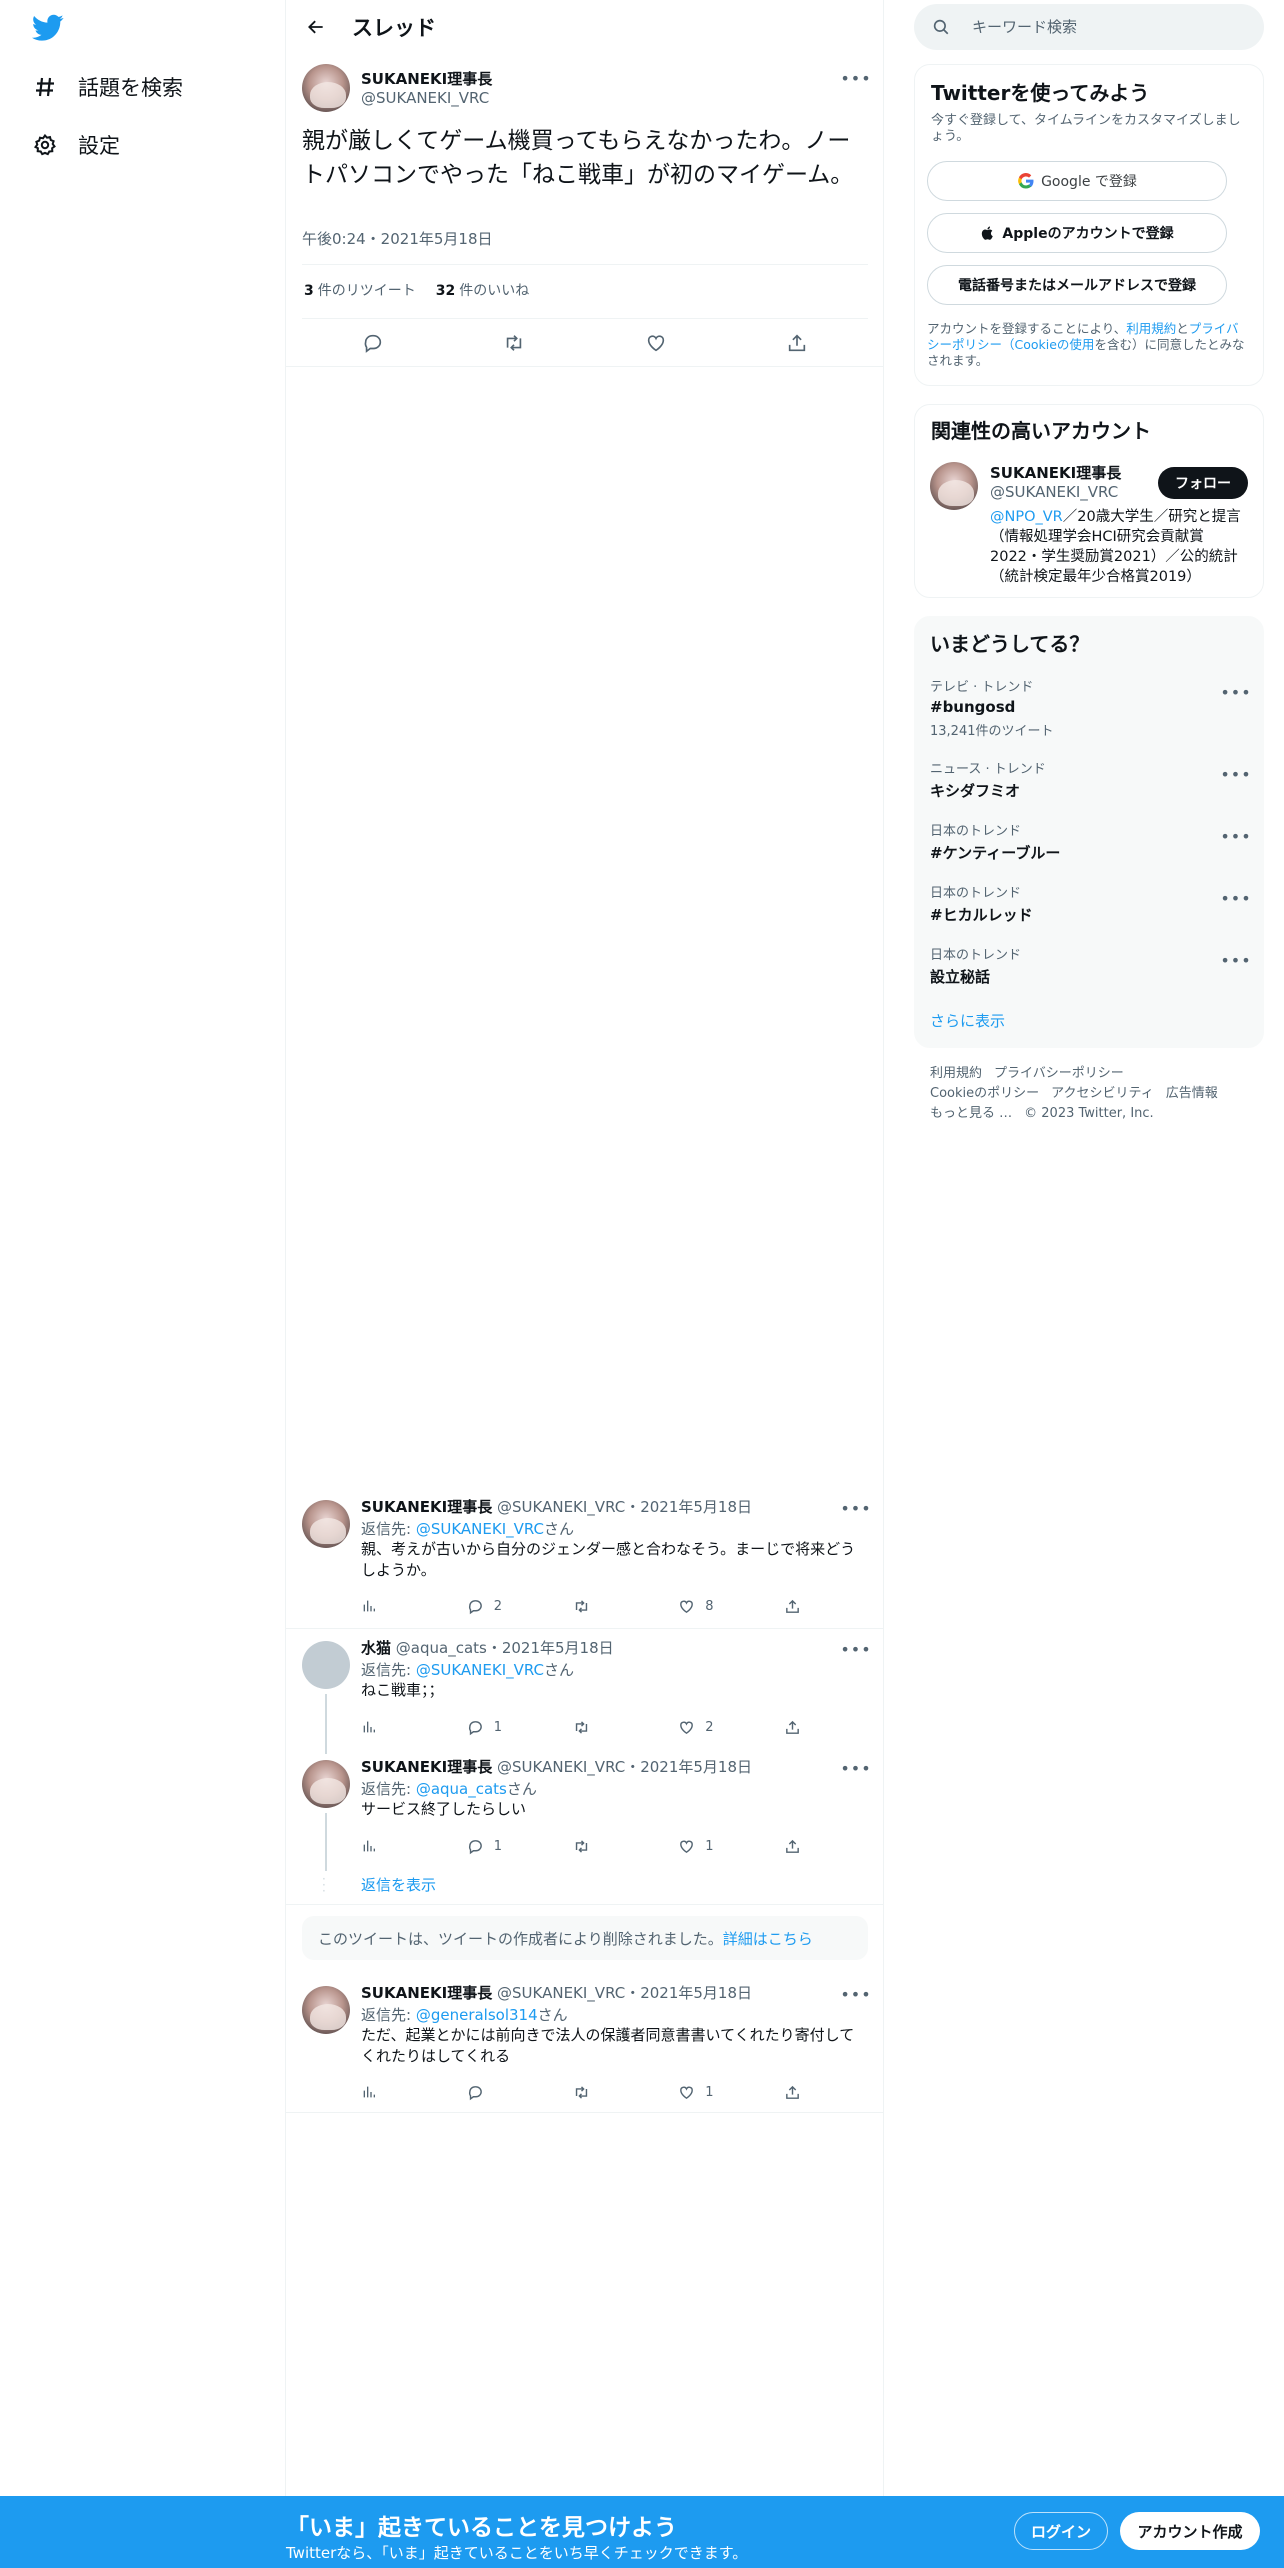 The image size is (1284, 2568). What do you see at coordinates (1090, 965) in the screenshot?
I see `trend-item: 日本のトレンド 設立秘話 •••` at bounding box center [1090, 965].